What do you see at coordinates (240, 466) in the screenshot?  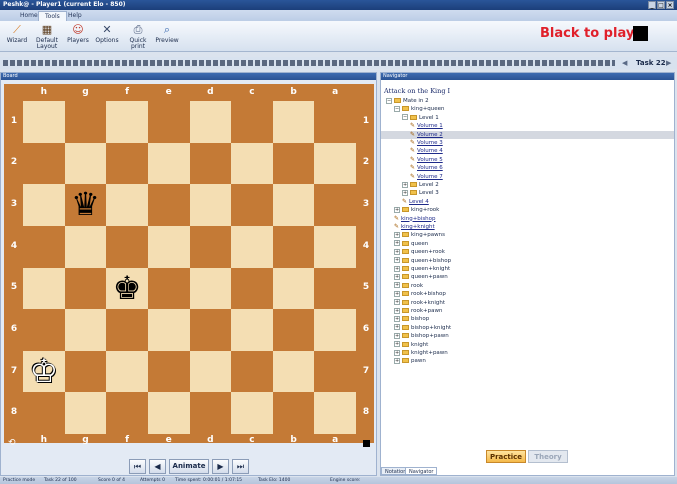 I see `last-move-button: ⏭` at bounding box center [240, 466].